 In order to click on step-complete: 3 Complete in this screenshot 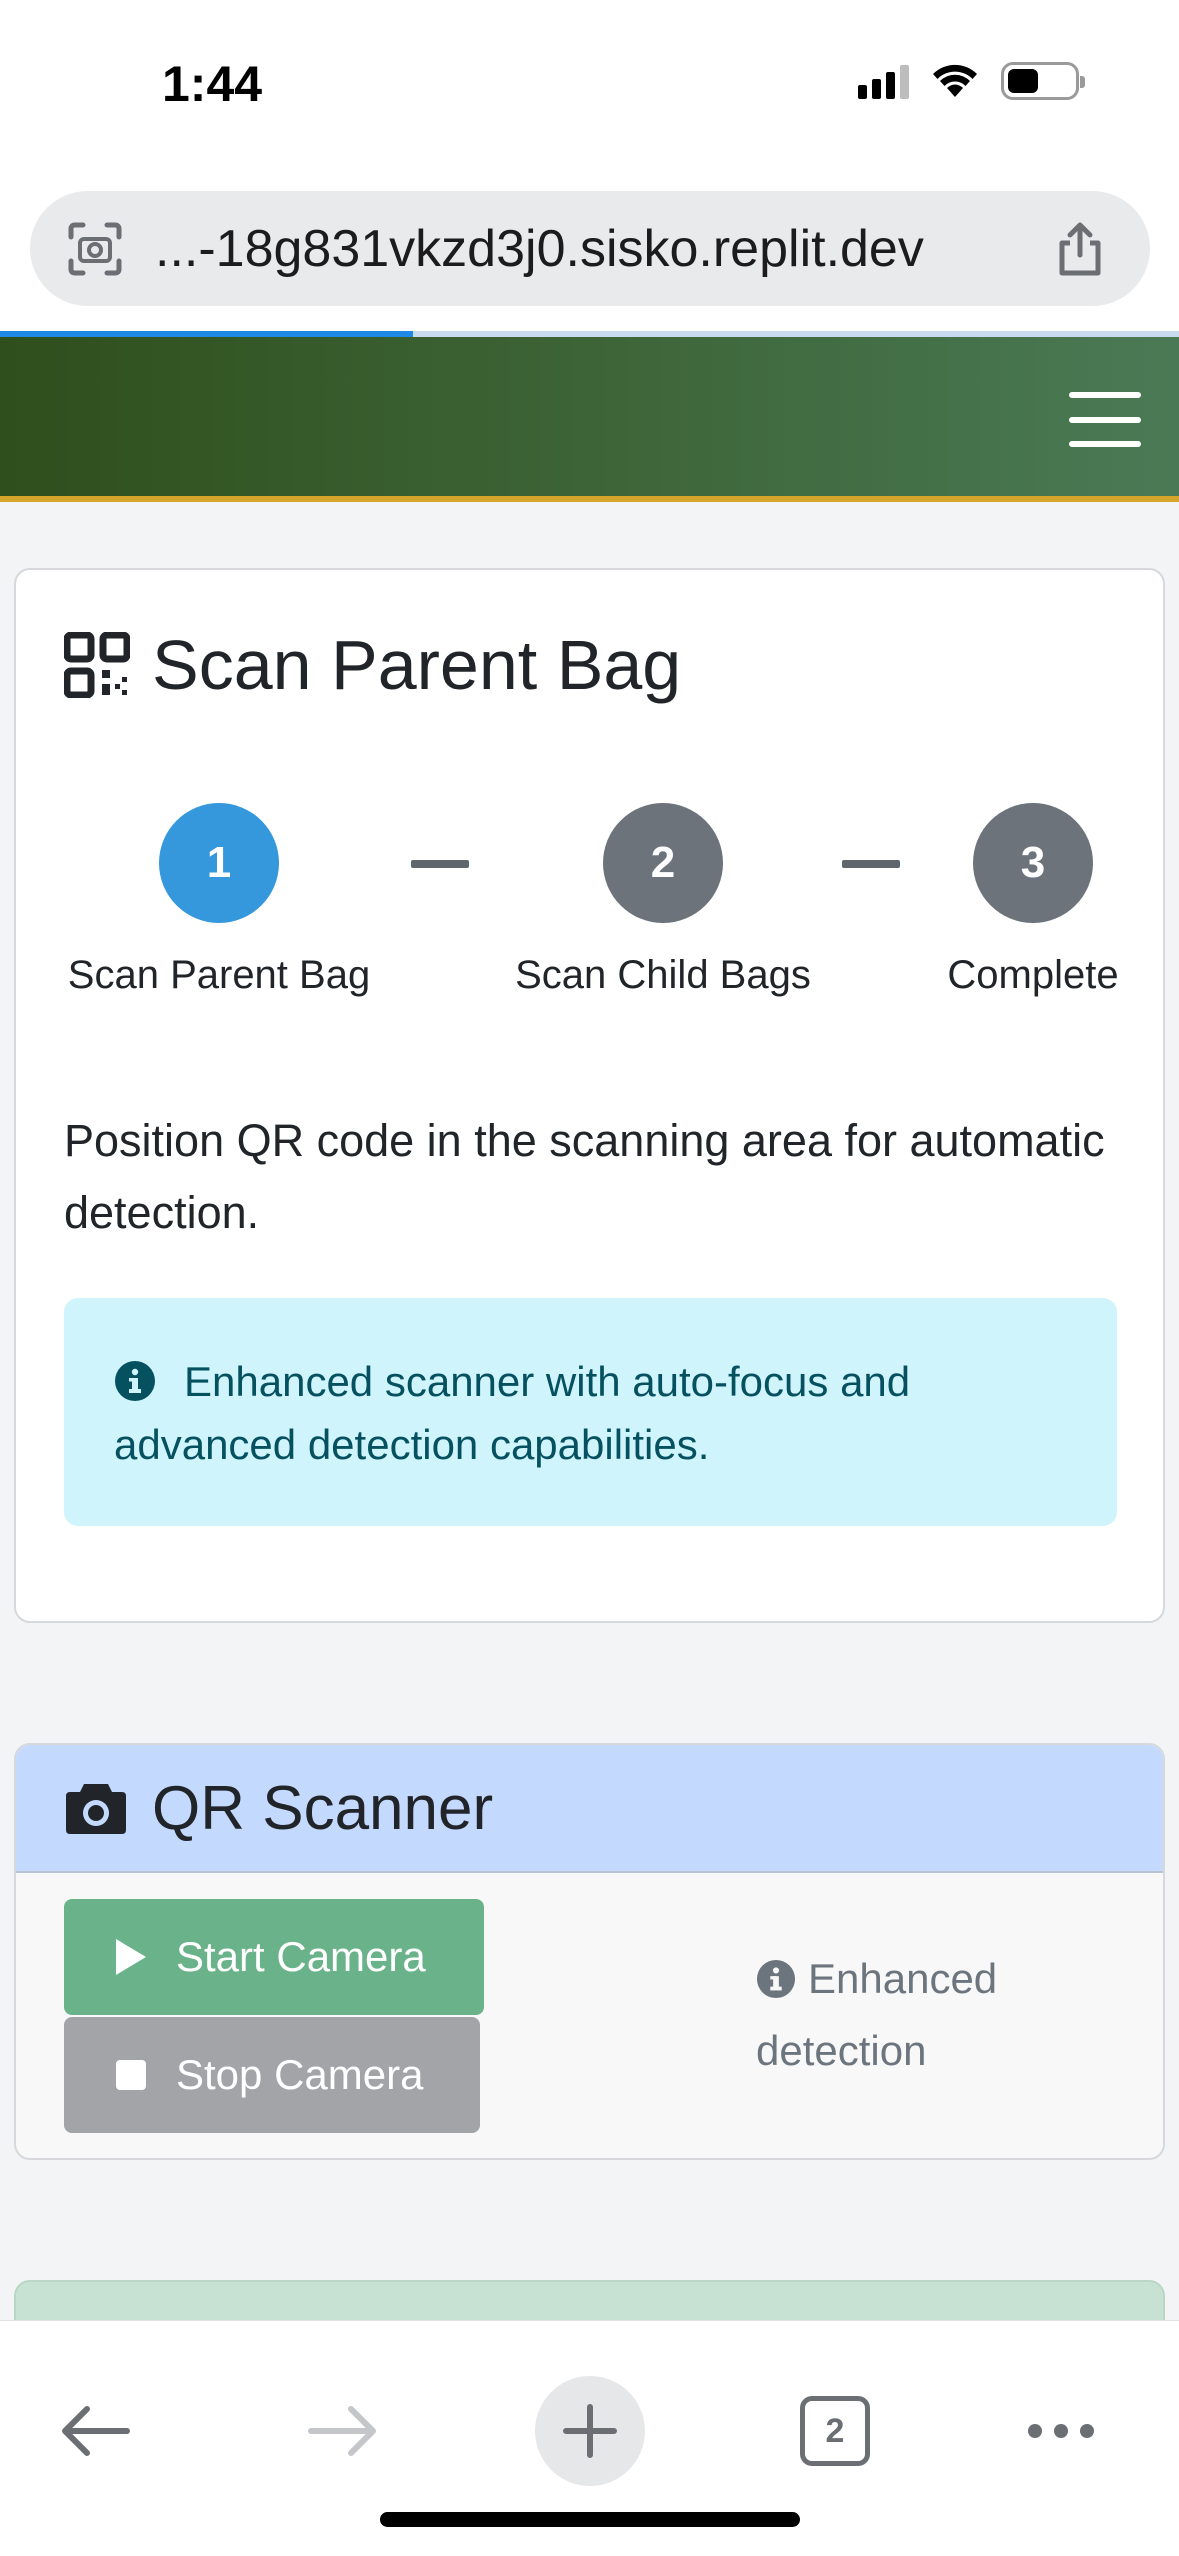, I will do `click(1033, 900)`.